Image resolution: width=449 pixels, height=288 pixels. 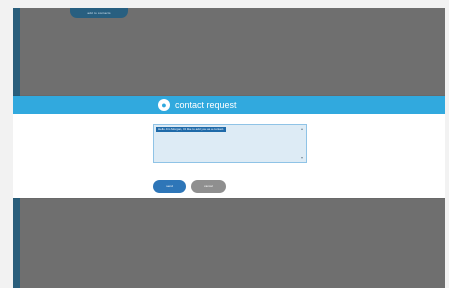 What do you see at coordinates (302, 158) in the screenshot?
I see `scroll-down-icon: ▾` at bounding box center [302, 158].